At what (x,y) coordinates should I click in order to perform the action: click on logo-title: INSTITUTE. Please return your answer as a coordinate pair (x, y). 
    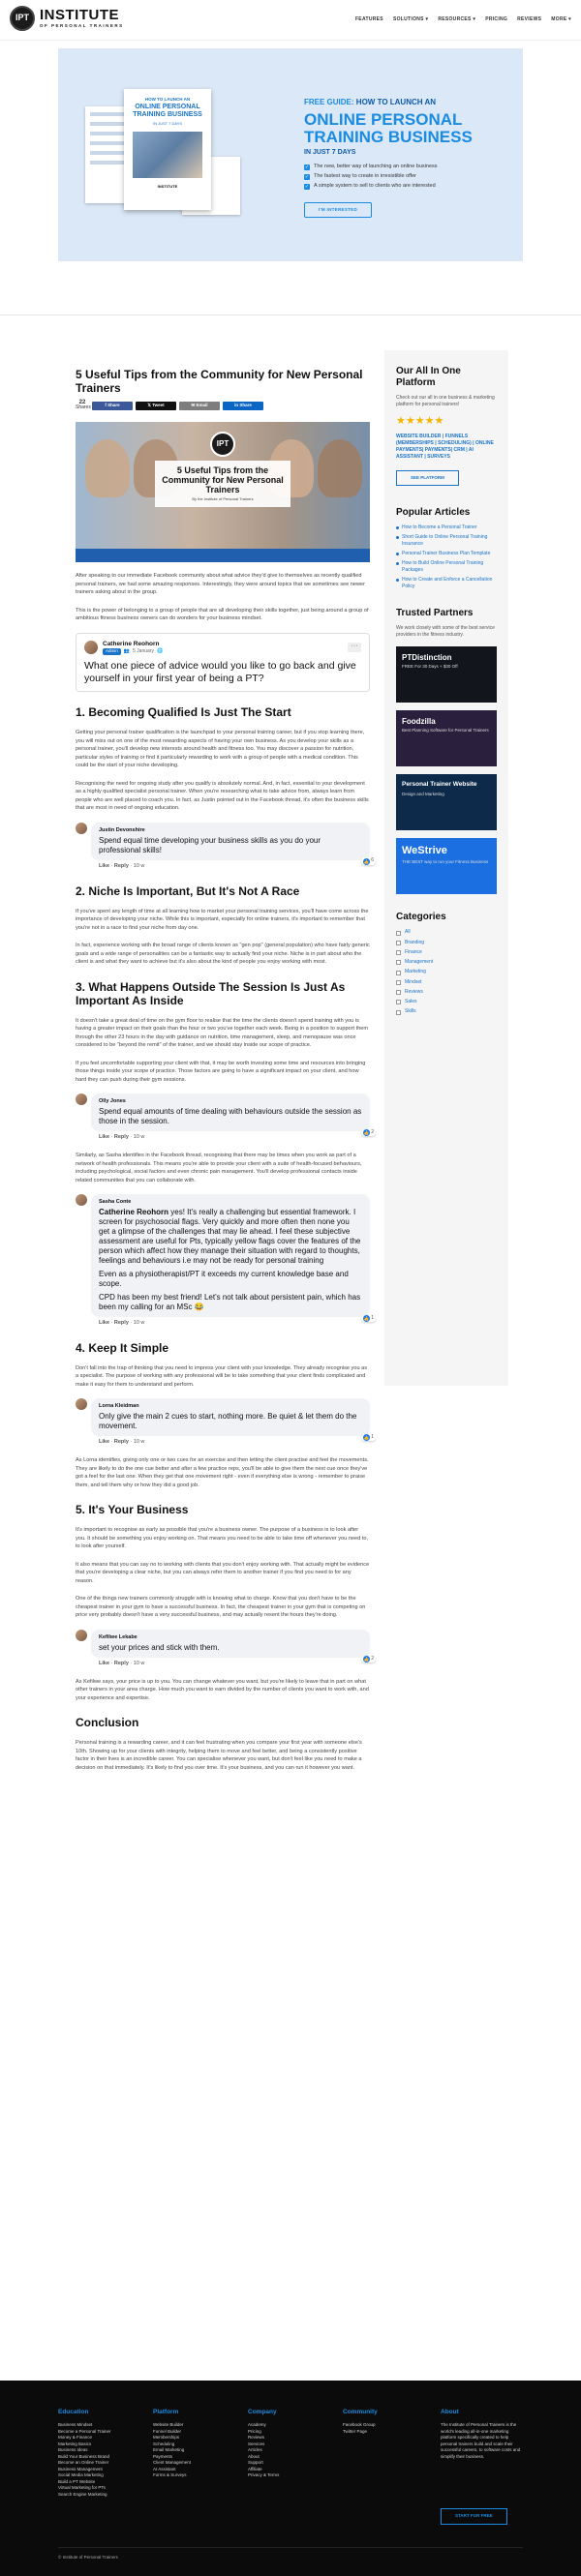
    Looking at the image, I should click on (79, 14).